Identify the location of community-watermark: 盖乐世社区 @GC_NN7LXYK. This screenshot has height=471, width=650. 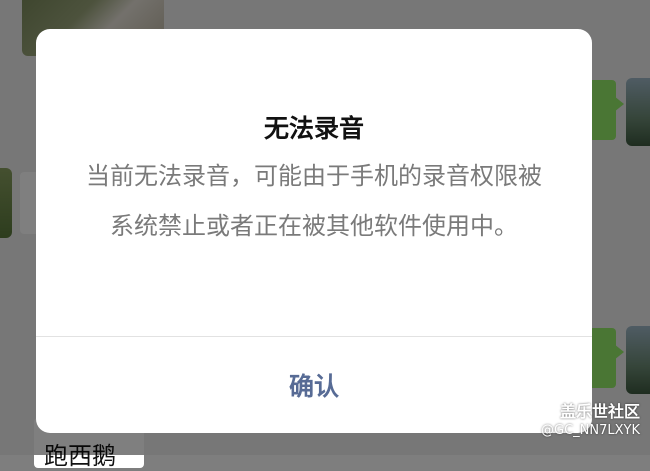
(590, 421).